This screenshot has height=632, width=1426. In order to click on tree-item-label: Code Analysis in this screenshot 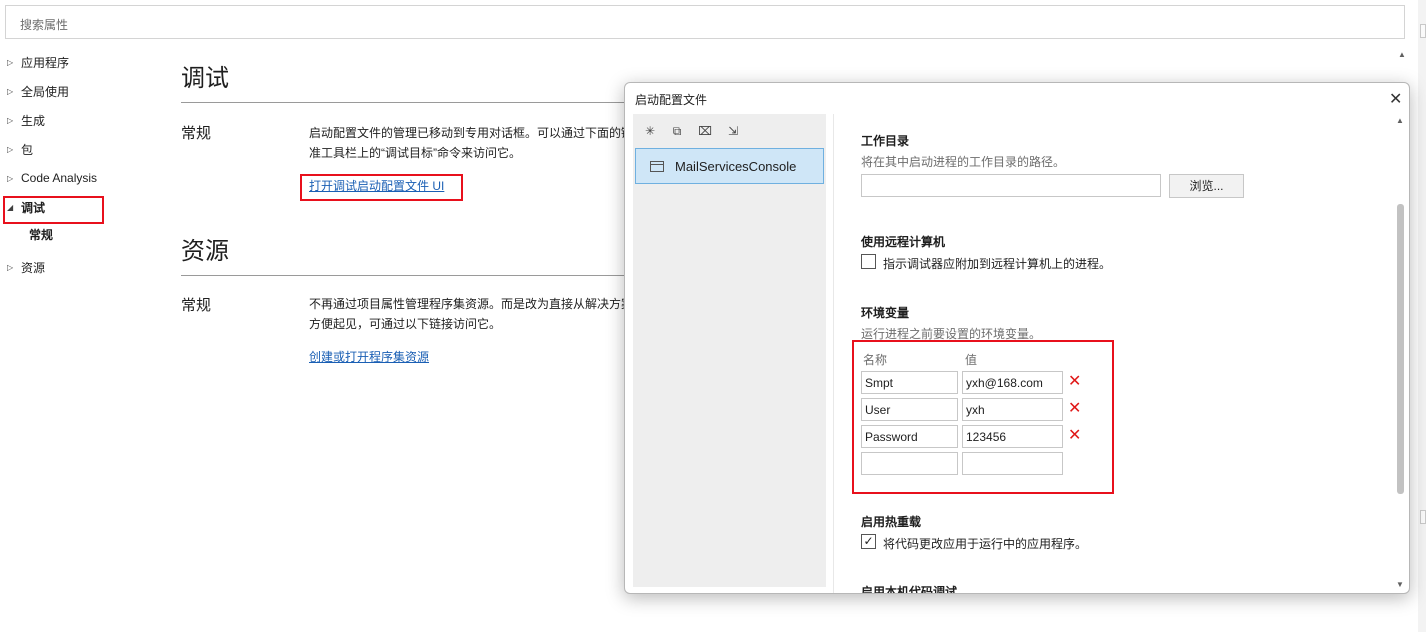, I will do `click(59, 178)`.